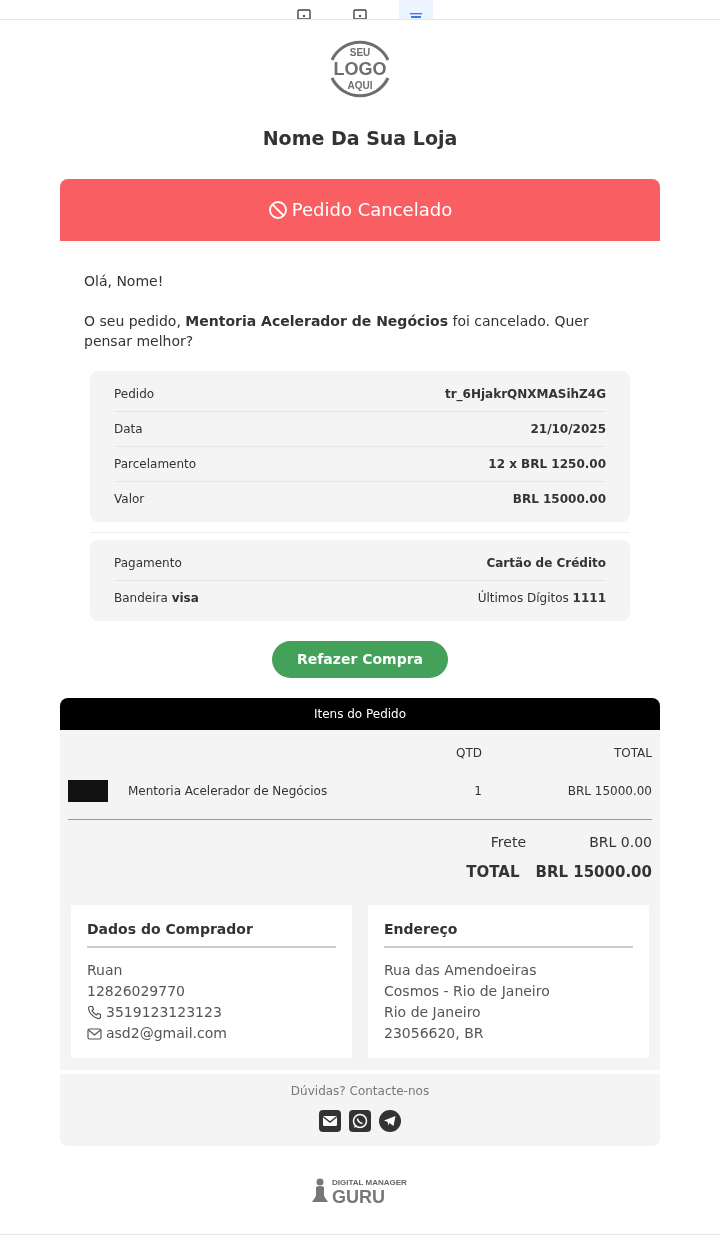  I want to click on phone-icon, so click(94, 1012).